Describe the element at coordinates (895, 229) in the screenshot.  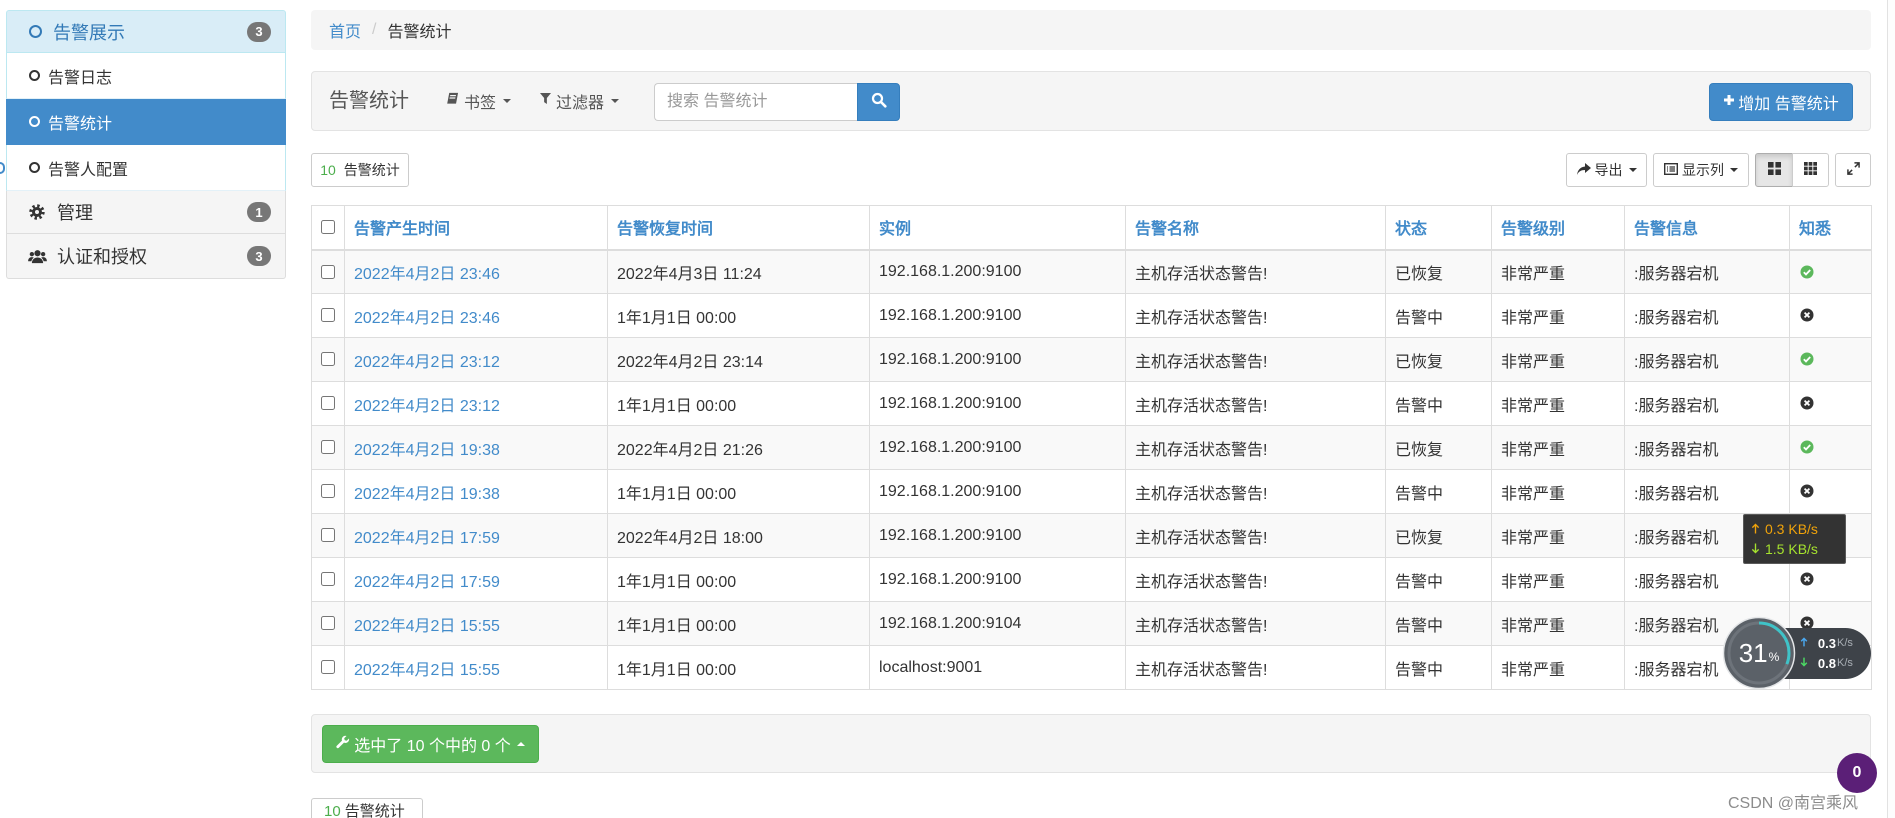
I see `col-instance-sort-link: 实例` at that location.